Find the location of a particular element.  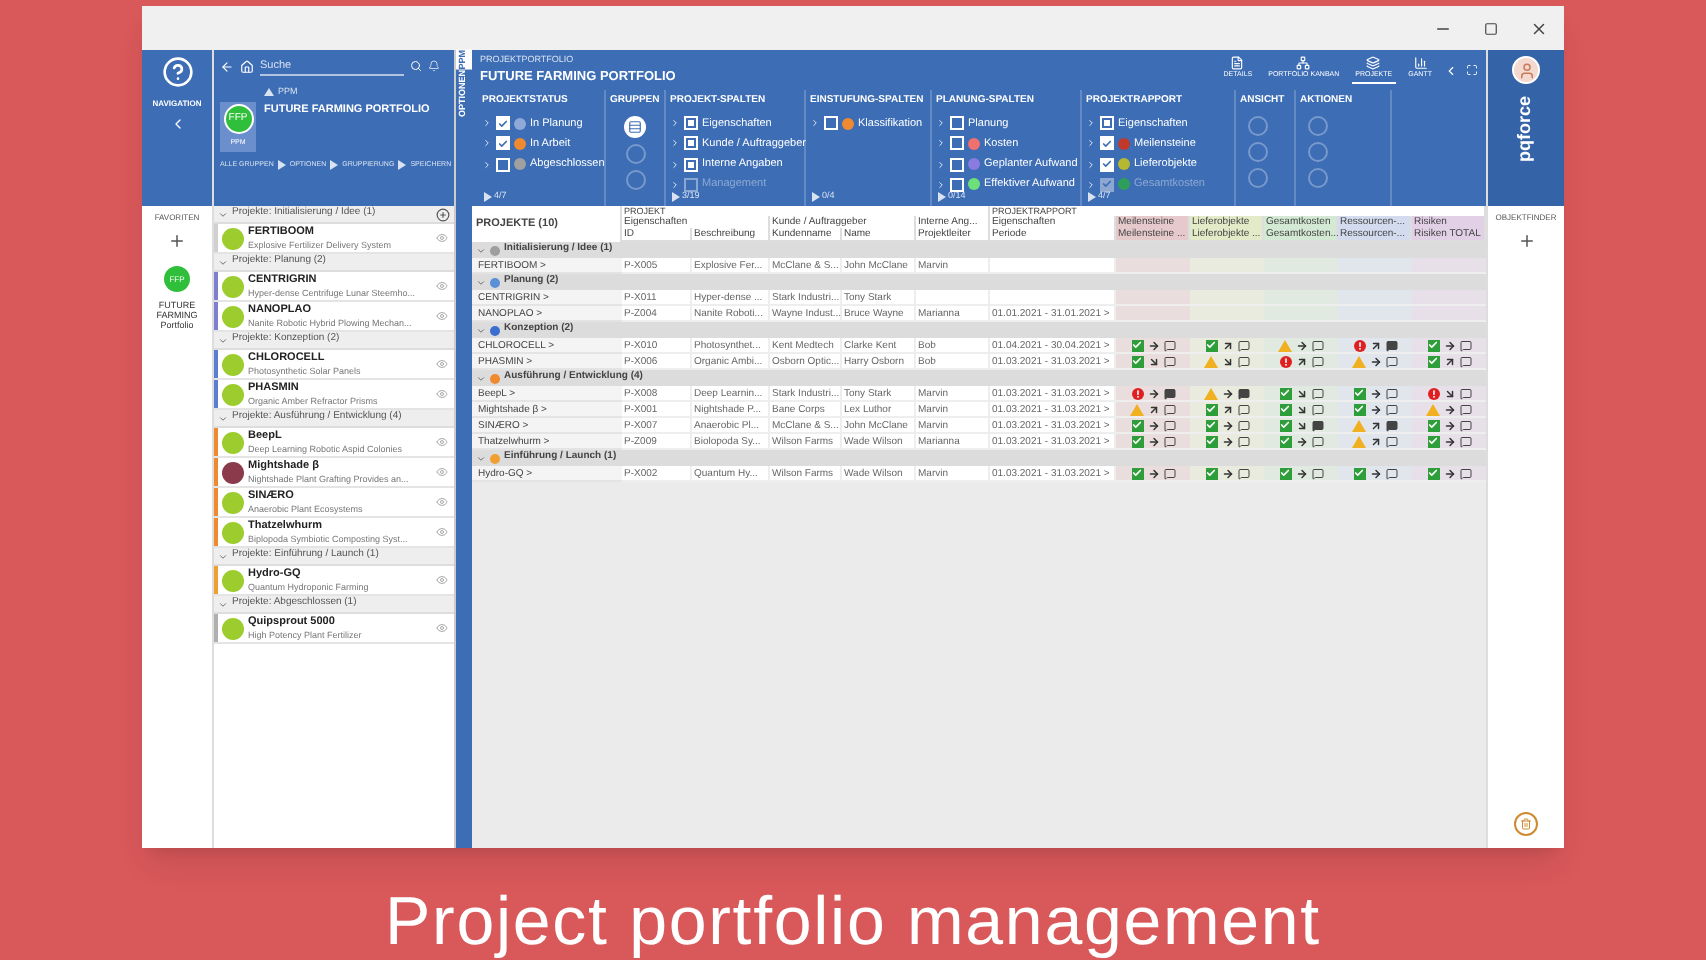

bell-icon is located at coordinates (434, 66).